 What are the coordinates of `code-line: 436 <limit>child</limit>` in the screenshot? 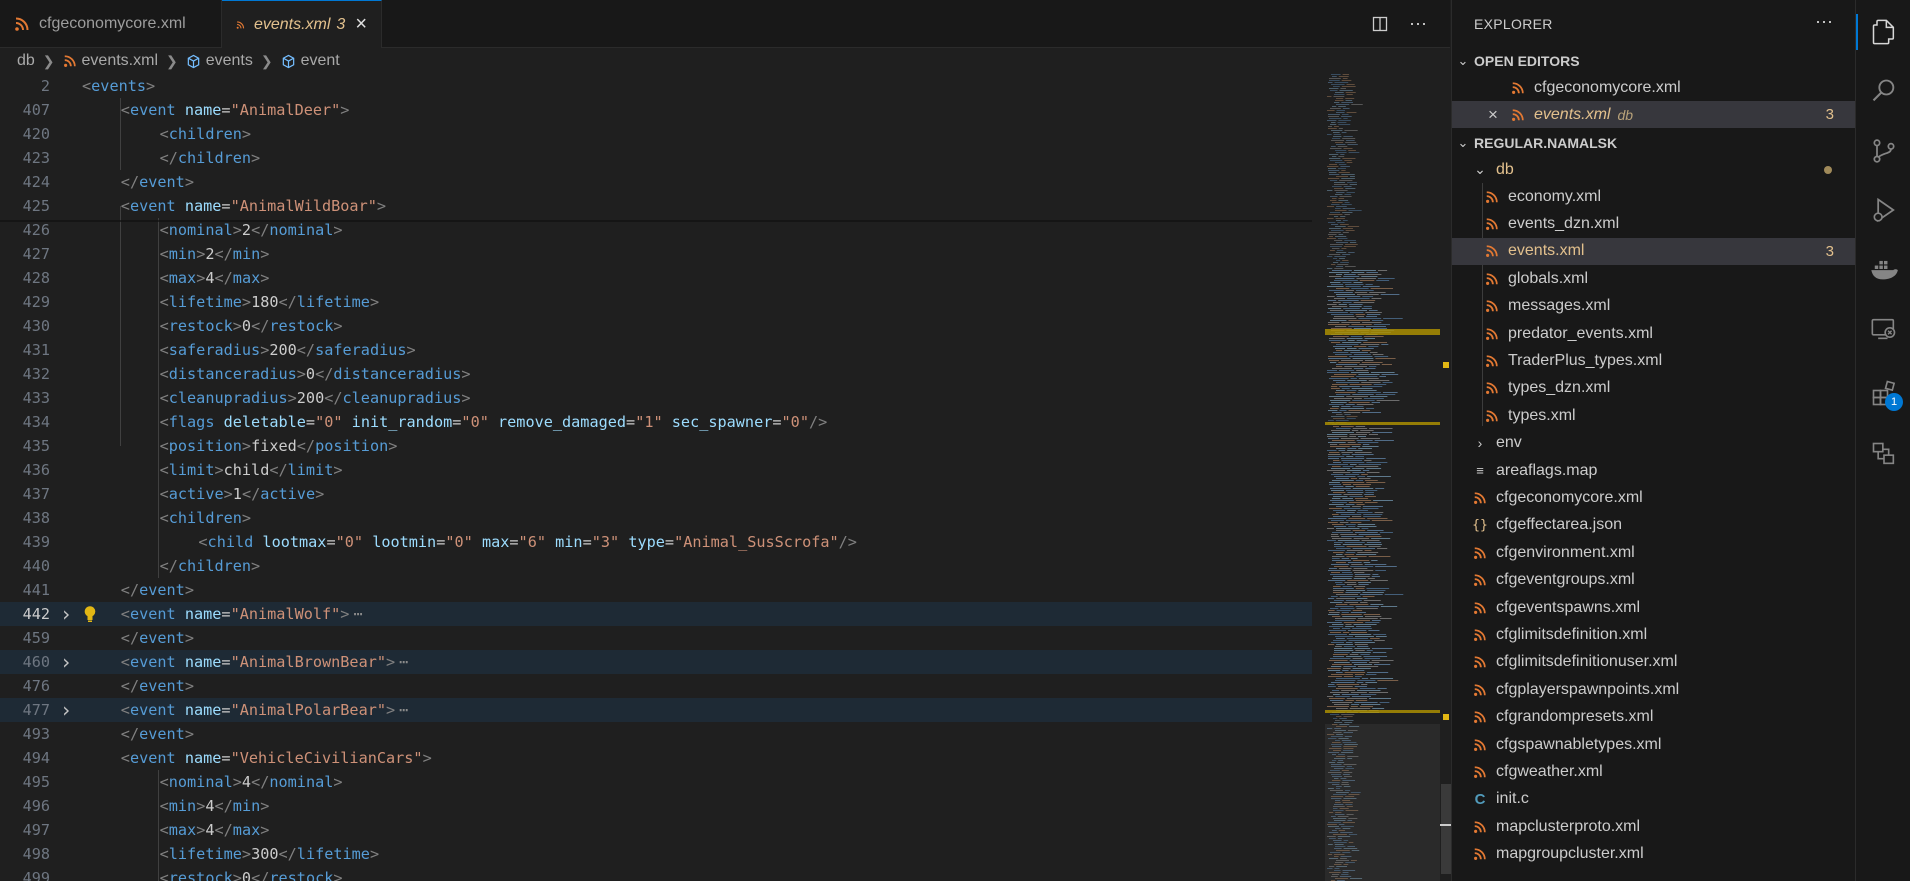 It's located at (656, 470).